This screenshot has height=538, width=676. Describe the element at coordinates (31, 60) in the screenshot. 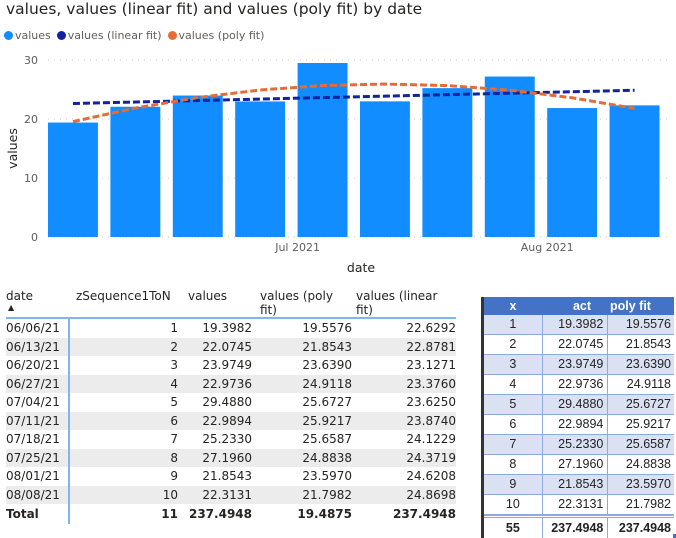

I see `y-tick-label: 30` at that location.